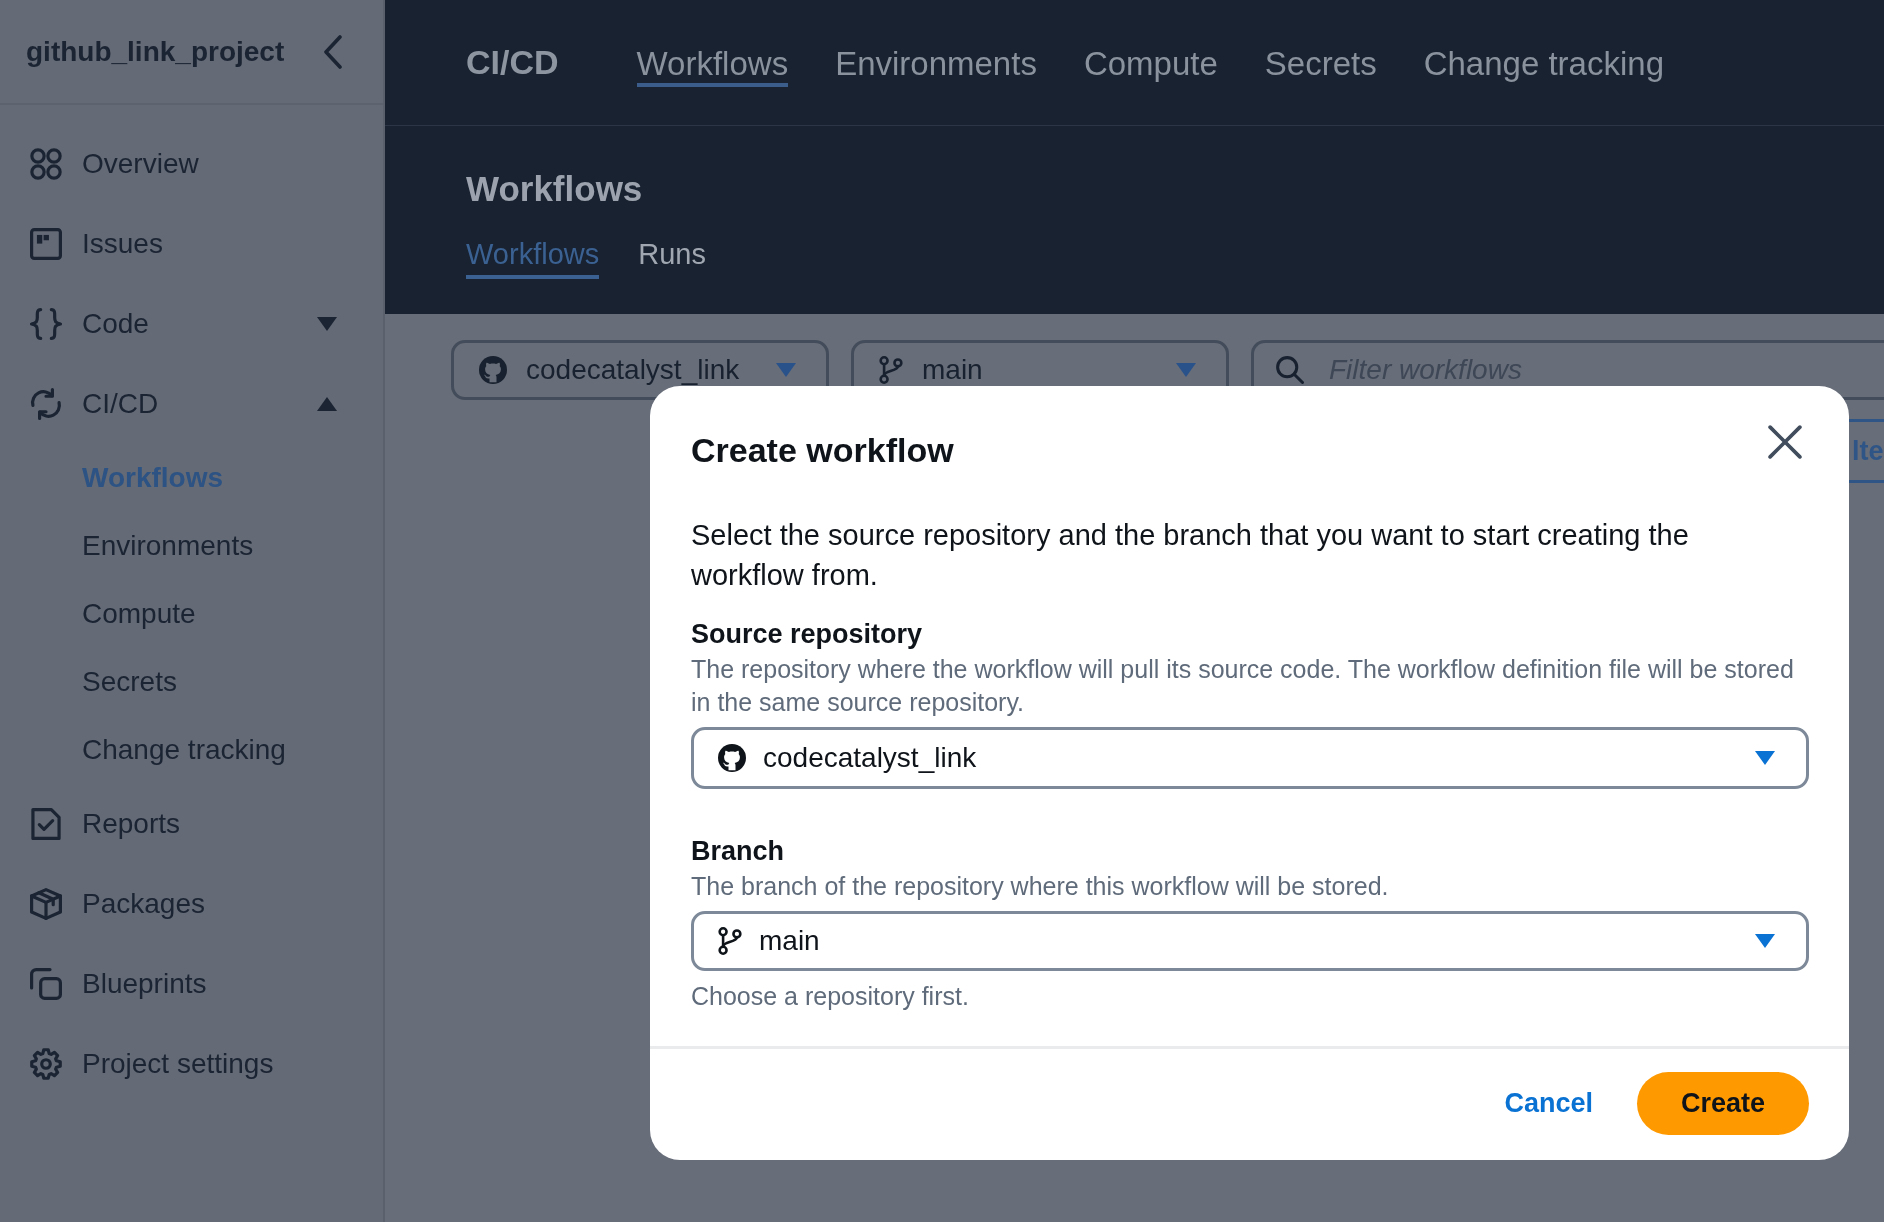 The image size is (1884, 1222). Describe the element at coordinates (46, 1064) in the screenshot. I see `settings-icon` at that location.